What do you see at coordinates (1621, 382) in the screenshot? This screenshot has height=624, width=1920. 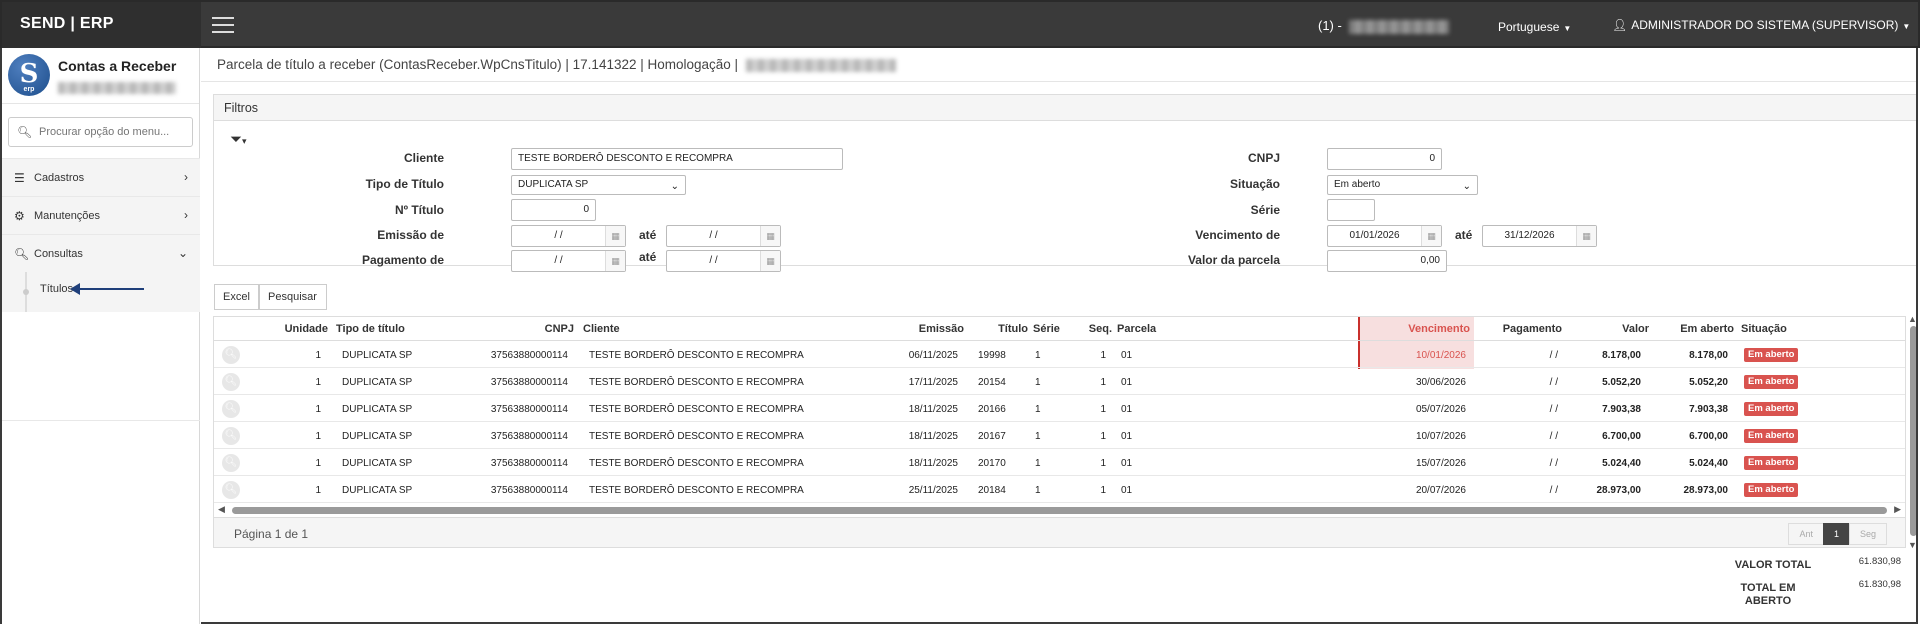 I see `cell-valor: 5.052,20` at bounding box center [1621, 382].